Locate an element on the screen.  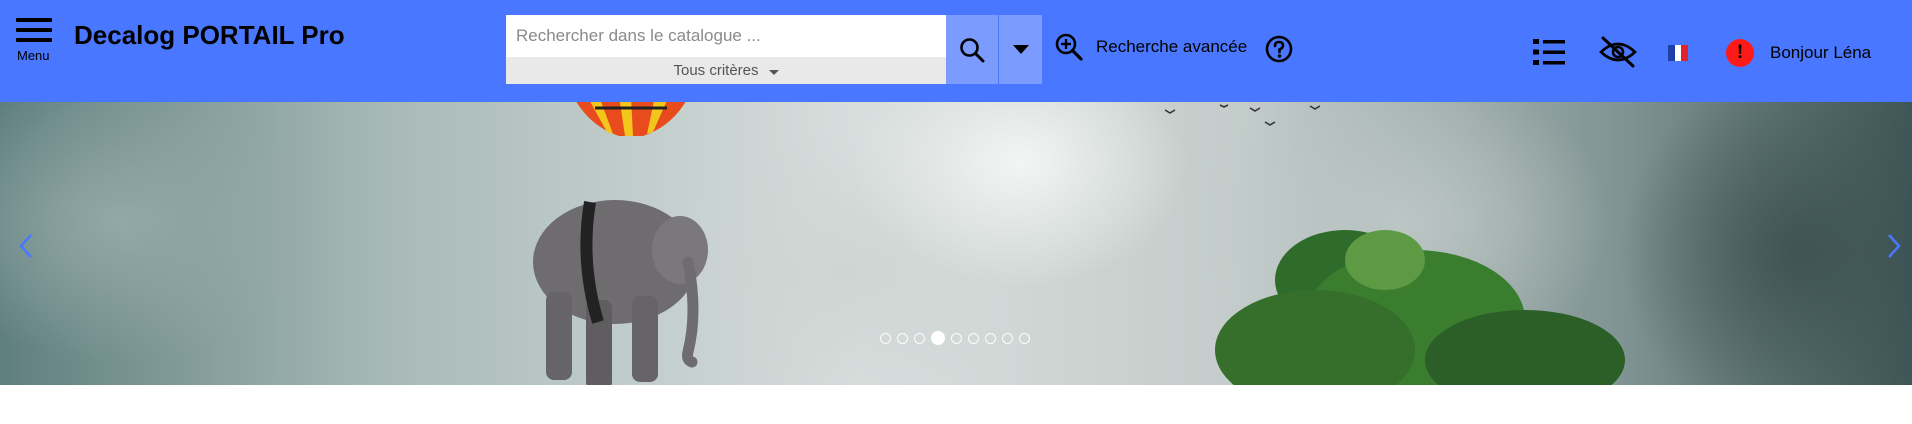
help-circle-icon is located at coordinates (1279, 49).